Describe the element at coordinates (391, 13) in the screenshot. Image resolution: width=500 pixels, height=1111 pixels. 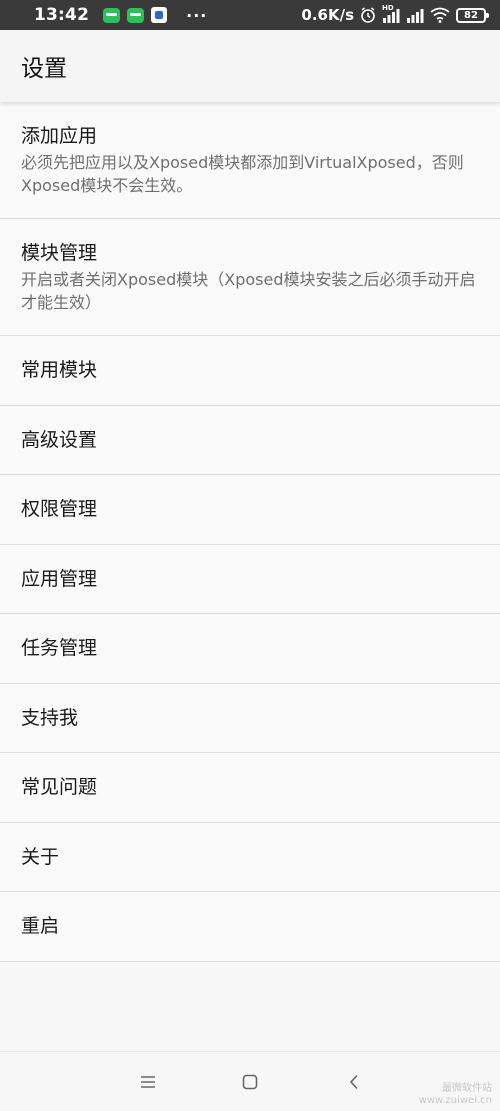
I see `signal-group: HD` at that location.